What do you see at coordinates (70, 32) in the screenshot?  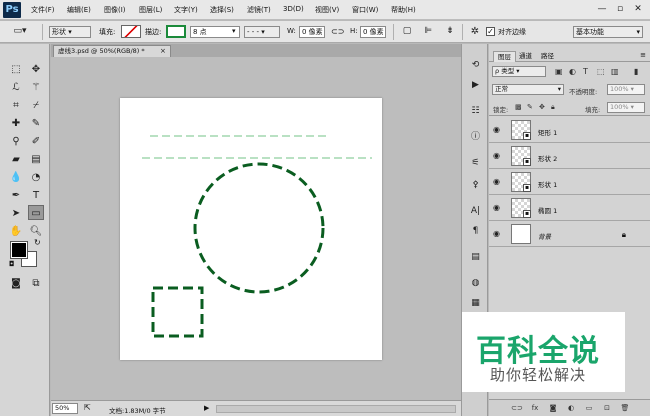 I see `shape-mode-select: 形状 ▾` at bounding box center [70, 32].